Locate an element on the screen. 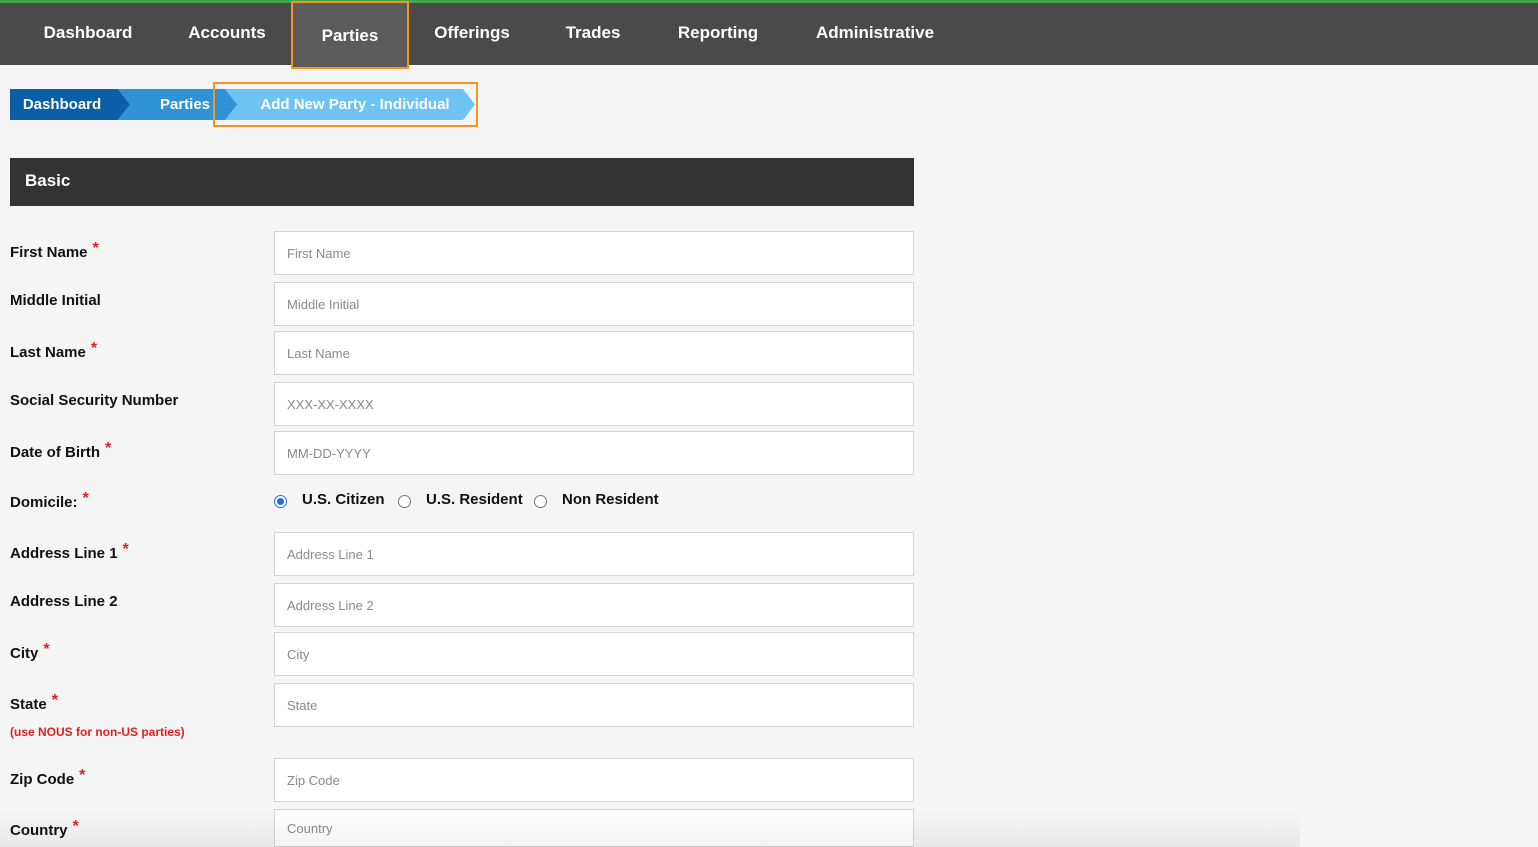 Image resolution: width=1538 pixels, height=847 pixels. middle-initial-input is located at coordinates (594, 304).